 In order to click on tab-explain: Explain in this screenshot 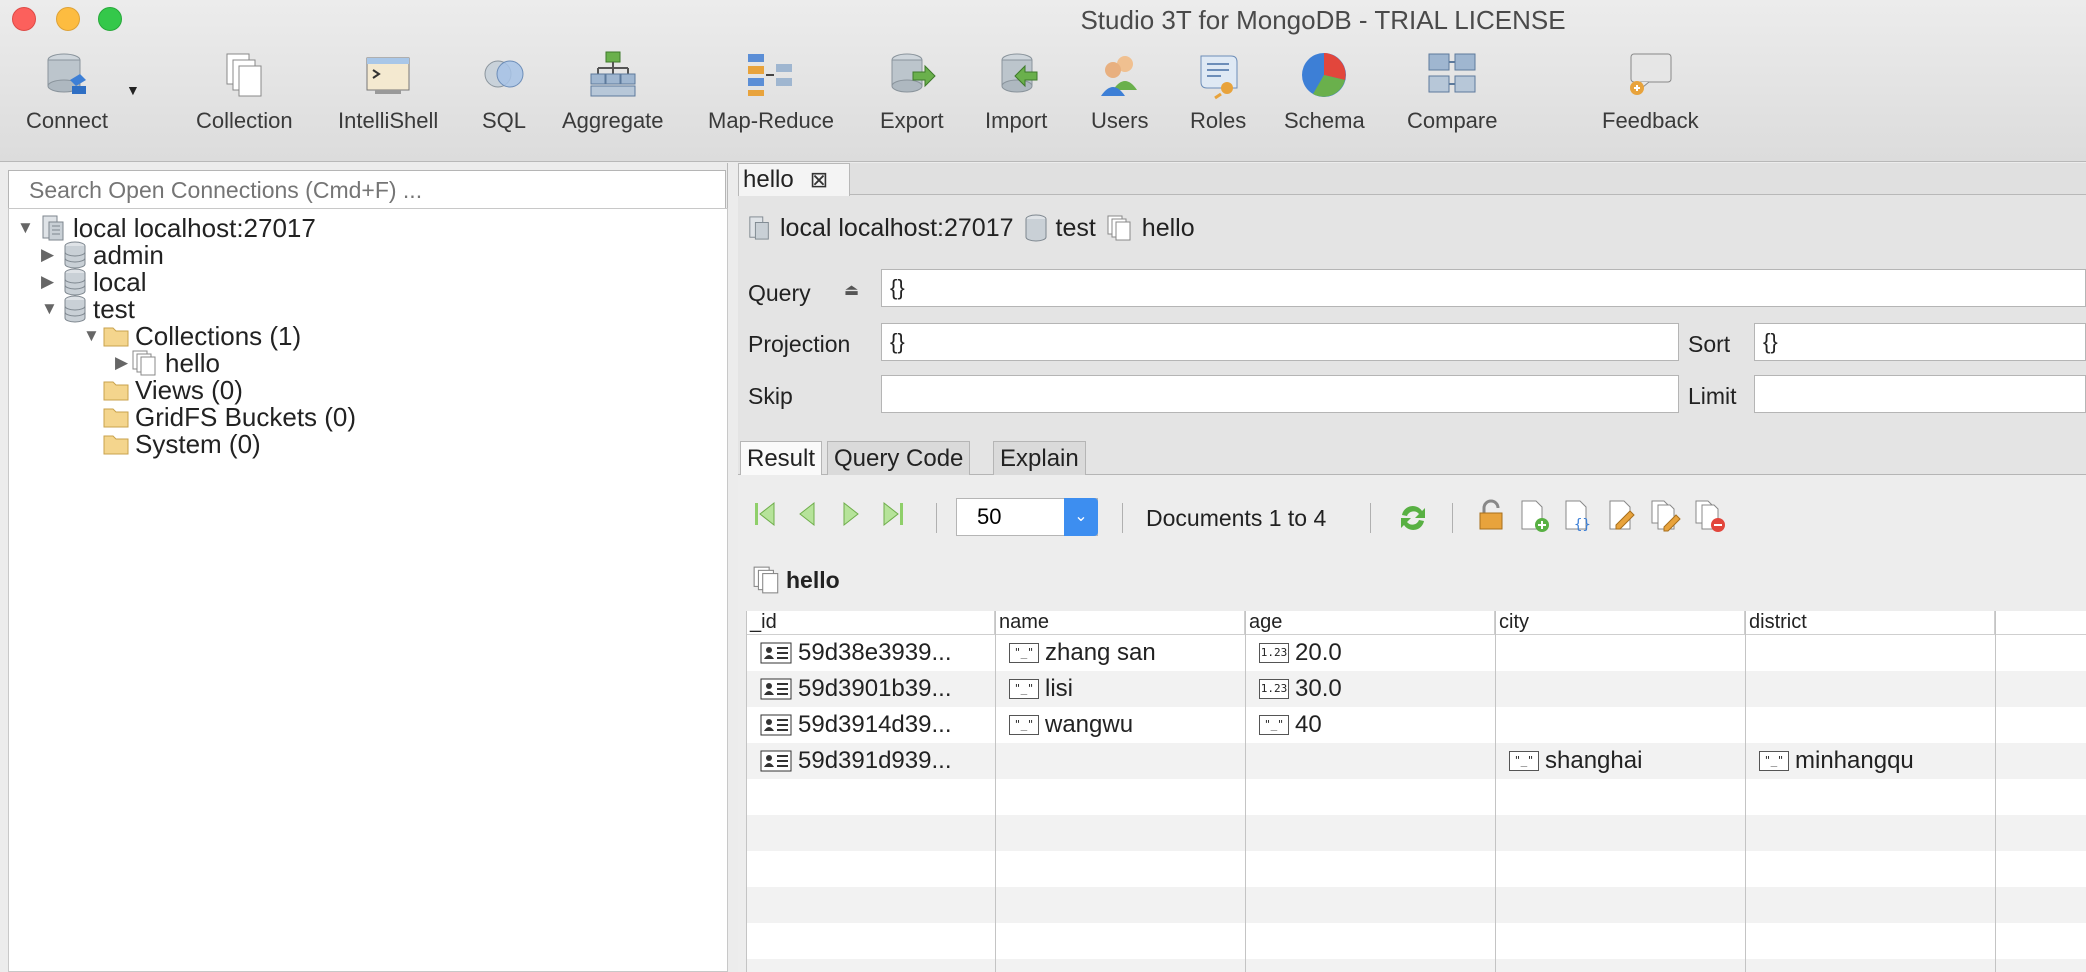, I will do `click(1039, 458)`.